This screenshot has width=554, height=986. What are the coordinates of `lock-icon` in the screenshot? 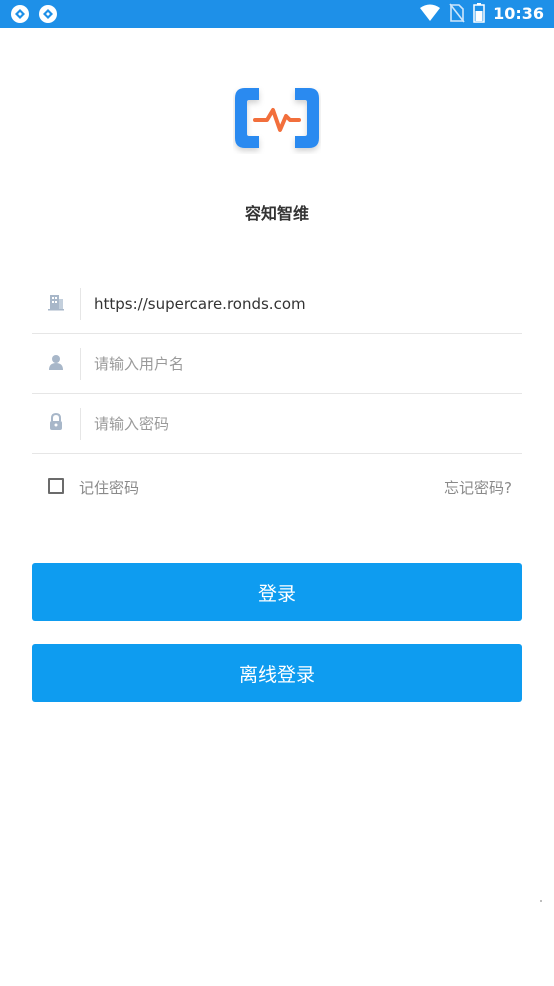 It's located at (56, 421).